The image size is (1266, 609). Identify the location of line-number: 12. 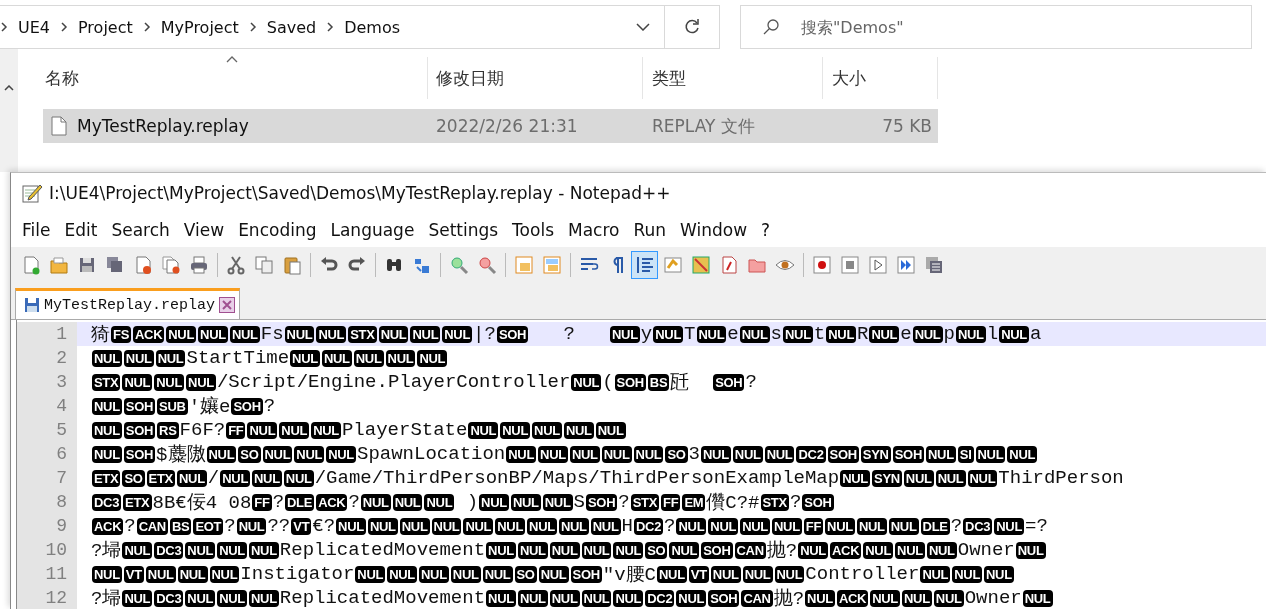
(47, 597).